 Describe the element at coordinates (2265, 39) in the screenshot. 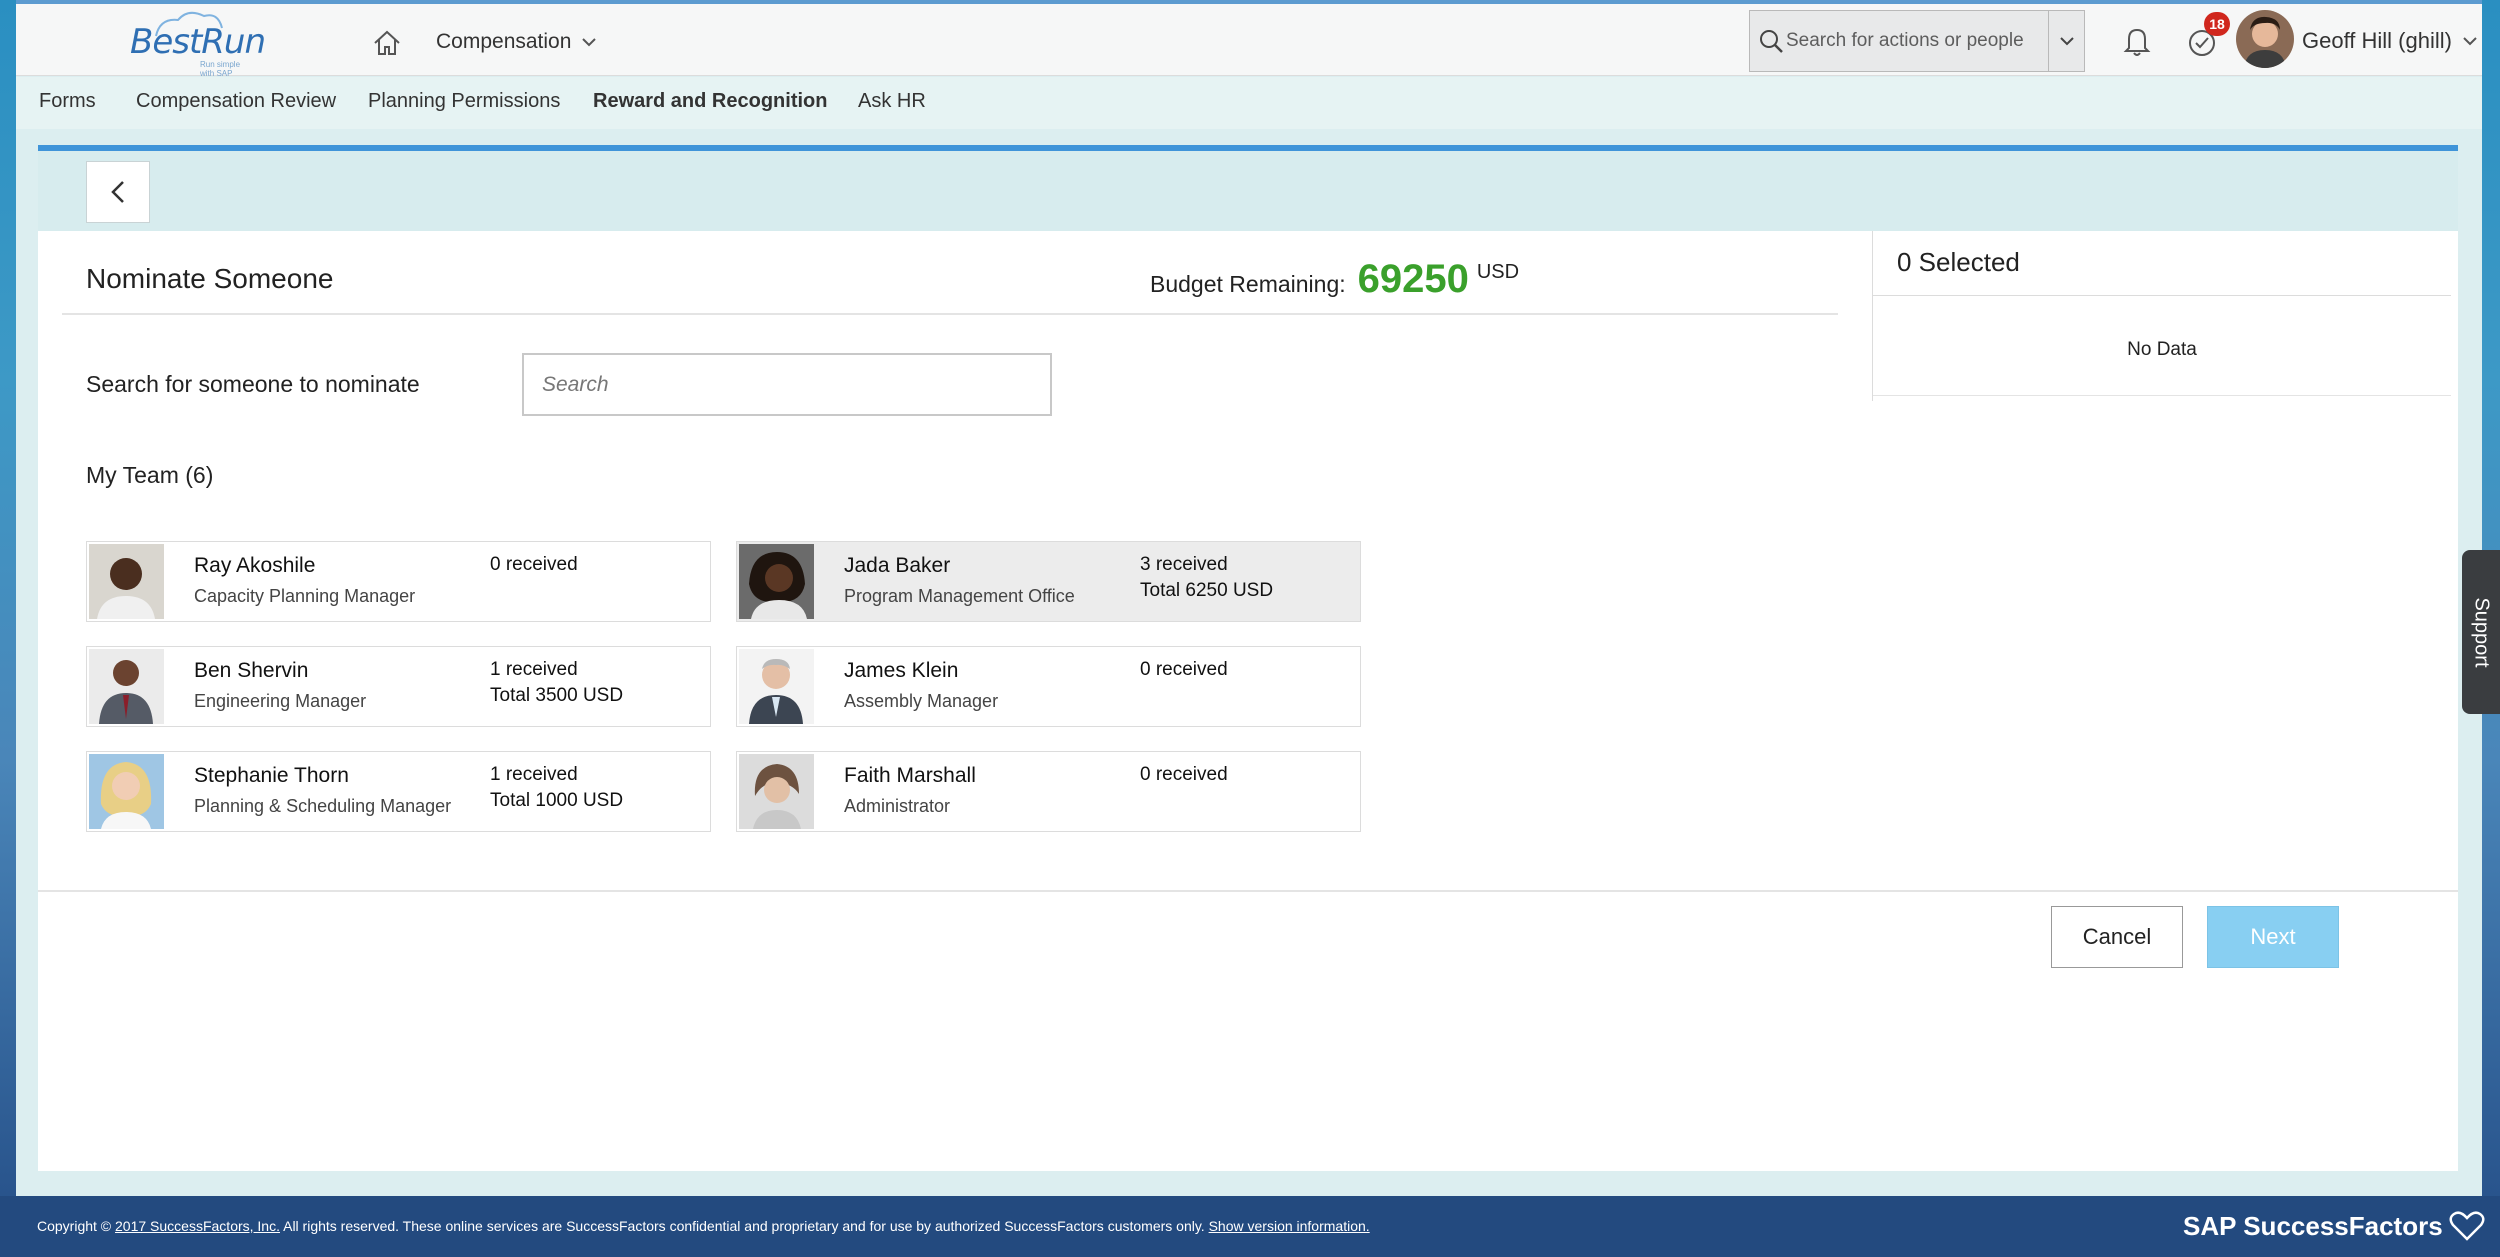

I see `user-avatar` at that location.